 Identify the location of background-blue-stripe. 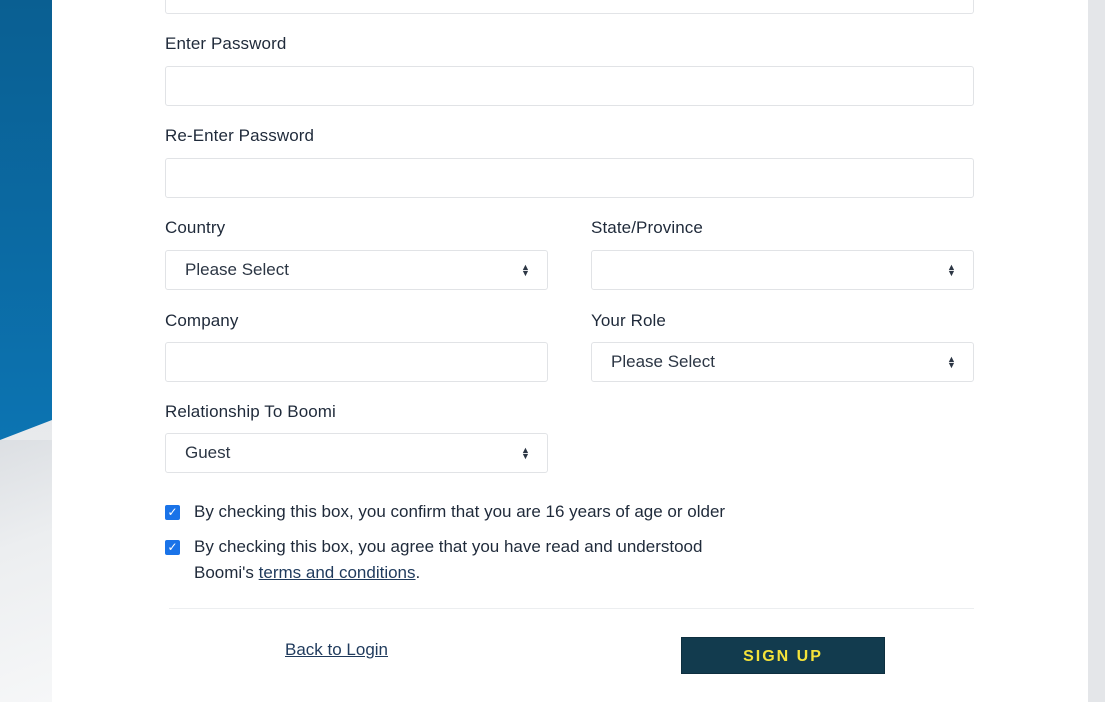
(26, 220).